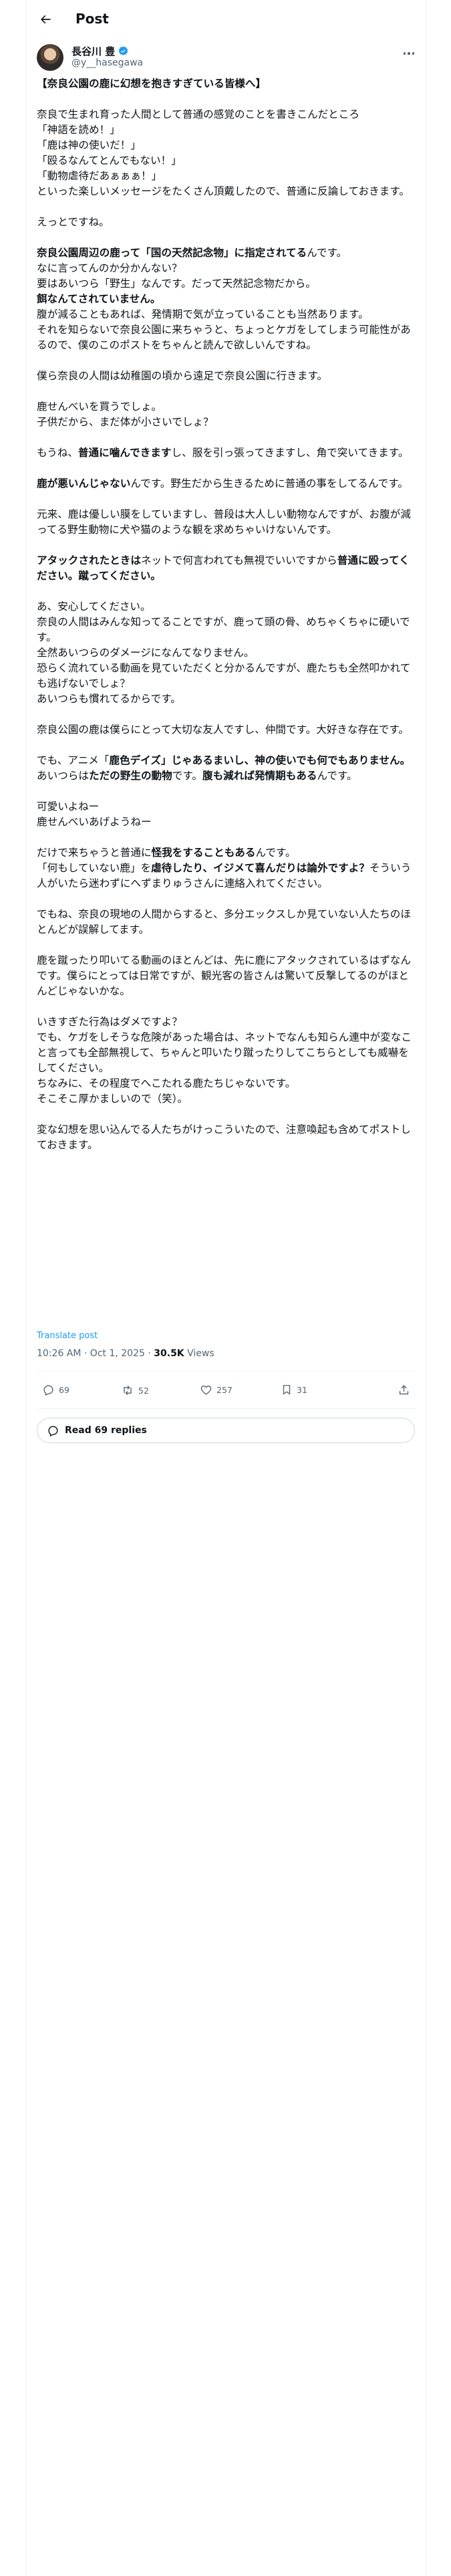  I want to click on text-segment: あいつらも慣れてるからです。, so click(109, 699).